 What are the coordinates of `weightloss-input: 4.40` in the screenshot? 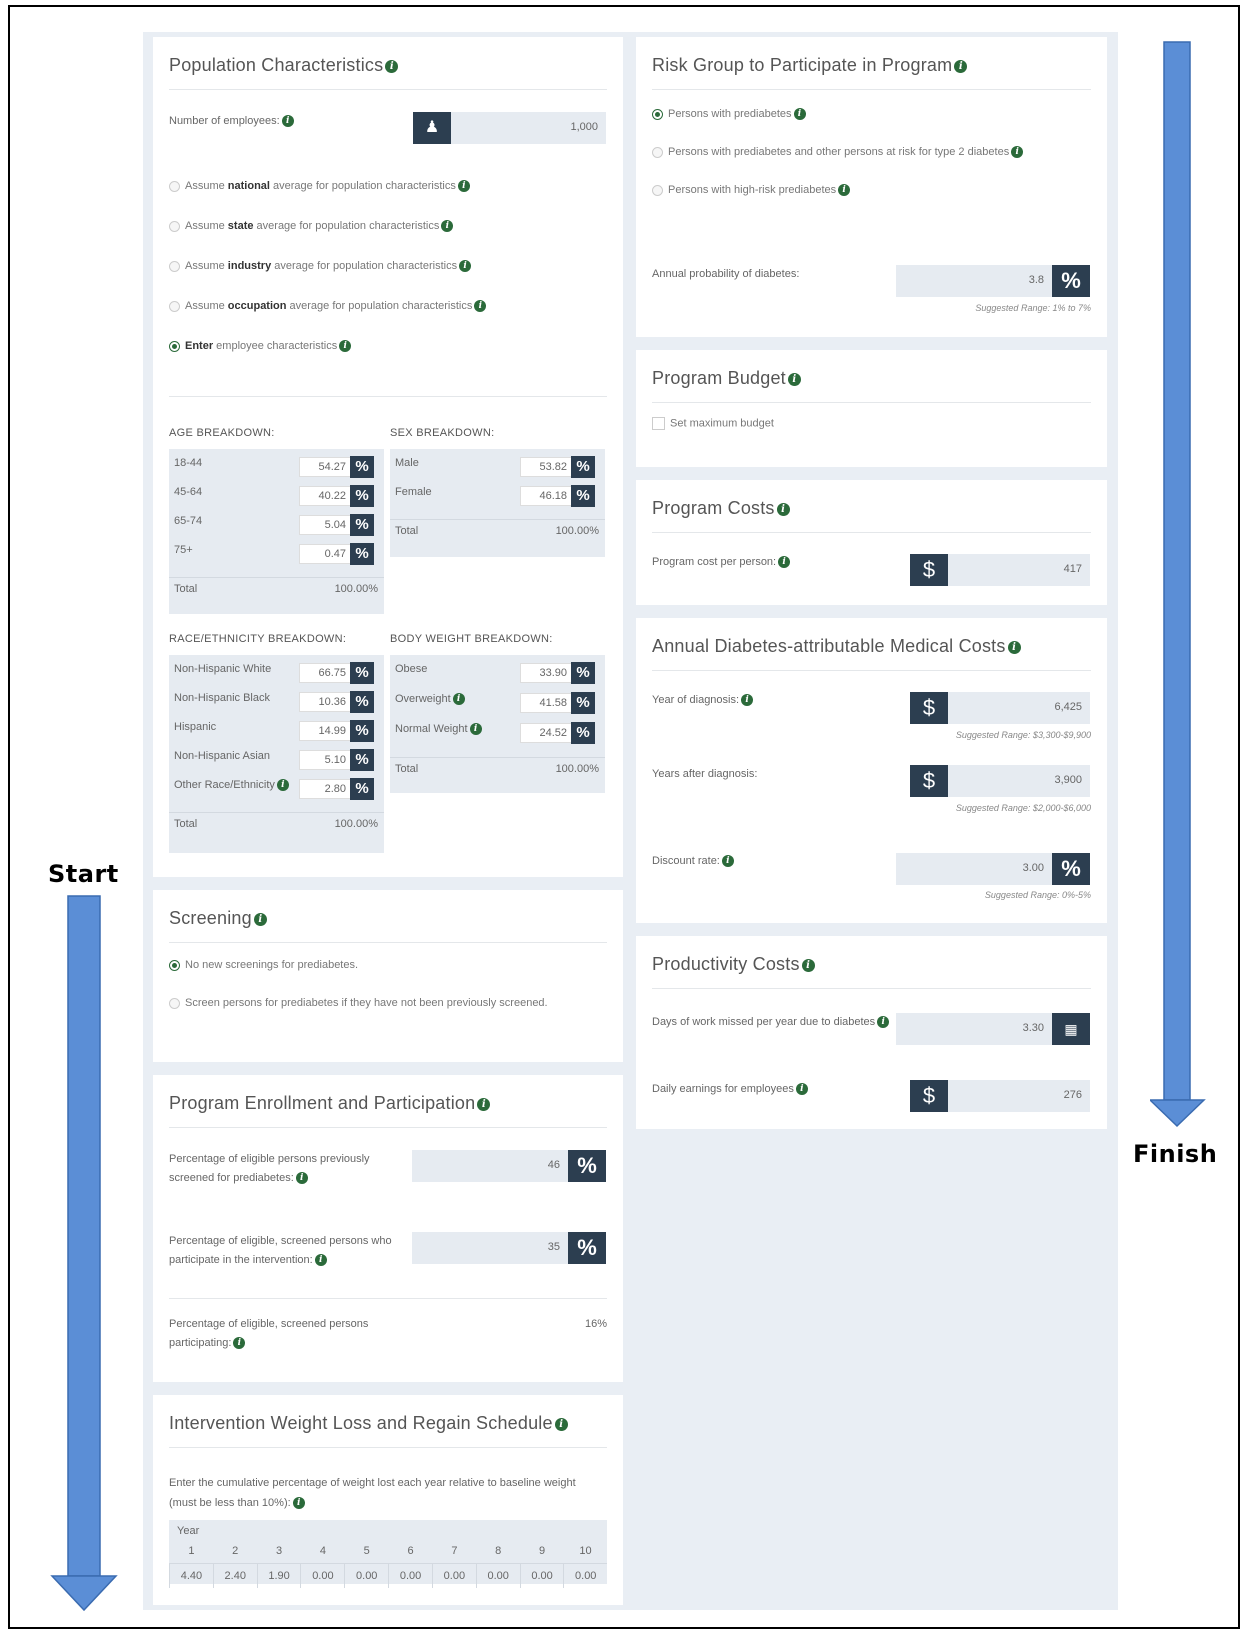 It's located at (191, 1575).